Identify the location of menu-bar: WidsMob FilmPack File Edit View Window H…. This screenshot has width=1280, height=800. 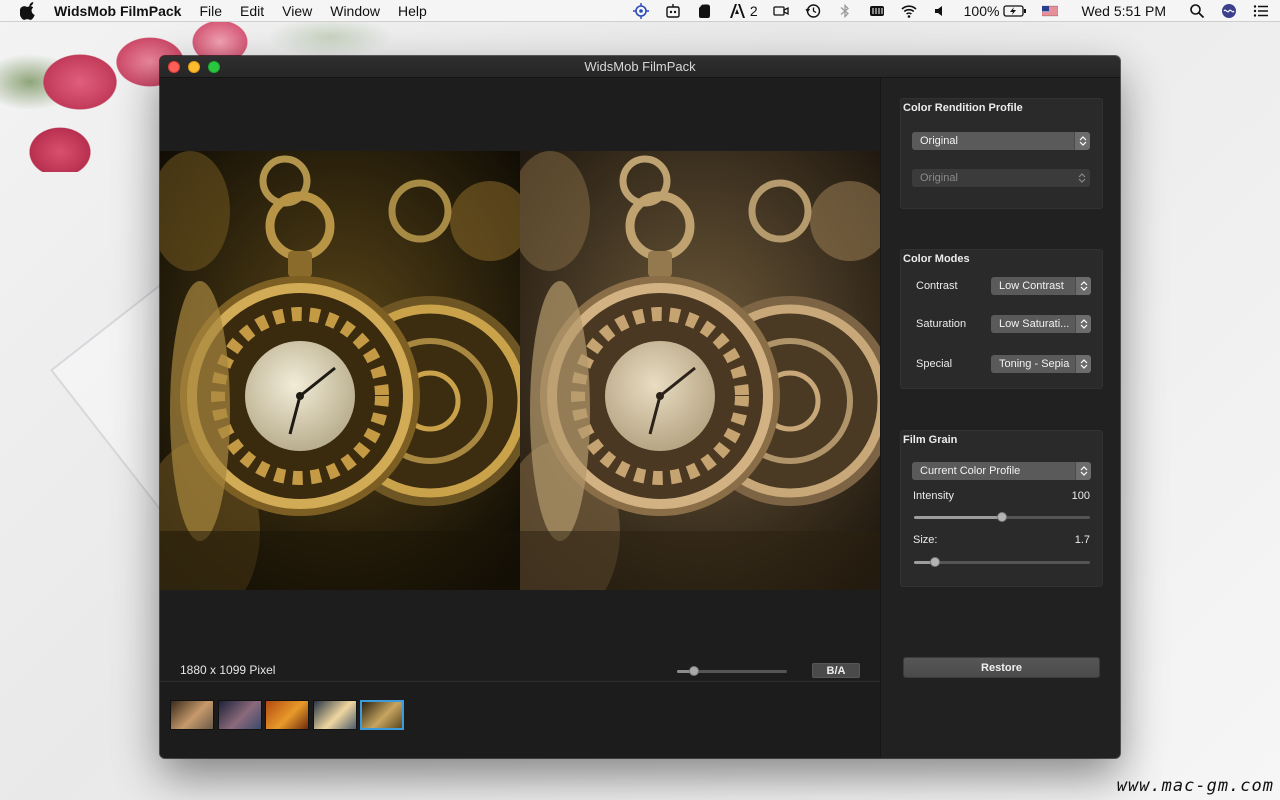
(640, 11).